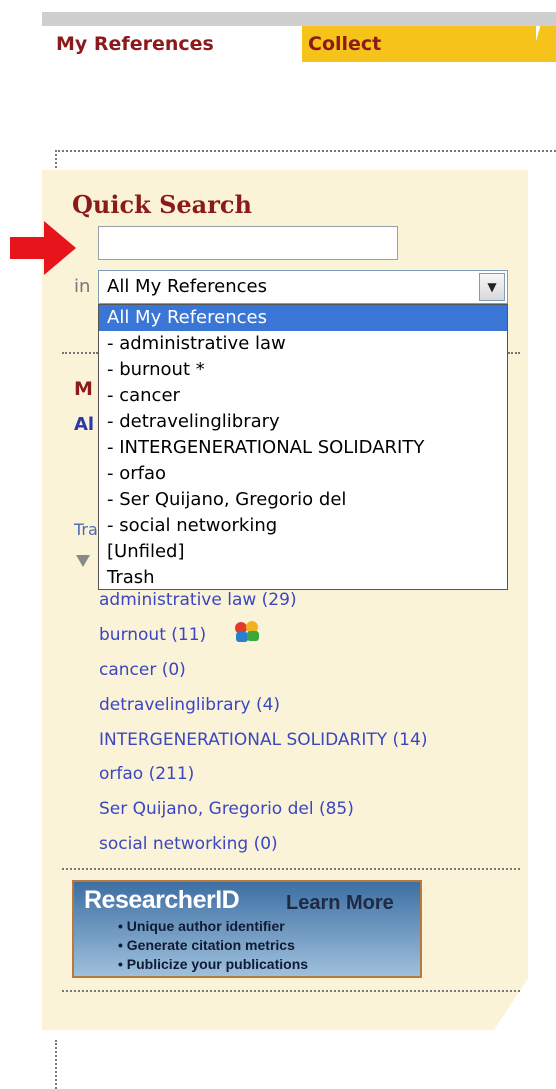  What do you see at coordinates (84, 424) in the screenshot?
I see `all-references-link-partial: Al` at bounding box center [84, 424].